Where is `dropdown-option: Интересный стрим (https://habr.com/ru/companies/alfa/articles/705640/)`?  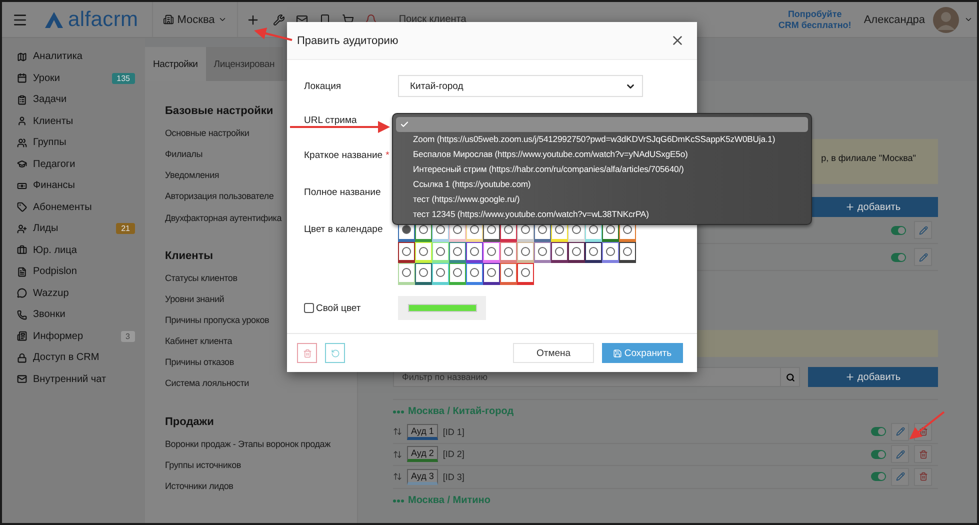
dropdown-option: Интересный стрим (https://habr.com/ru/companies/alfa/articles/705640/) is located at coordinates (602, 169).